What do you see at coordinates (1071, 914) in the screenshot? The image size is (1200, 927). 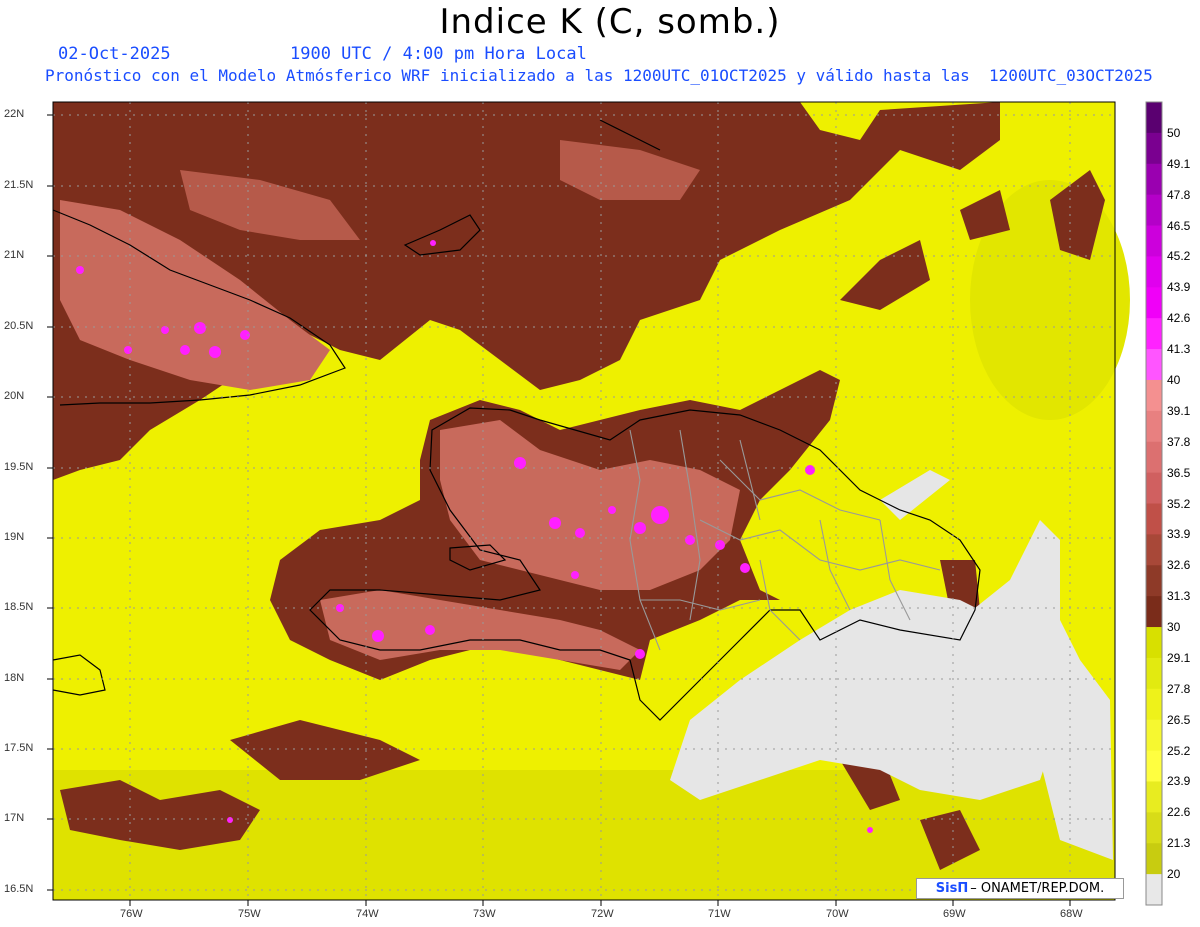 I see `lon-label: 68W` at bounding box center [1071, 914].